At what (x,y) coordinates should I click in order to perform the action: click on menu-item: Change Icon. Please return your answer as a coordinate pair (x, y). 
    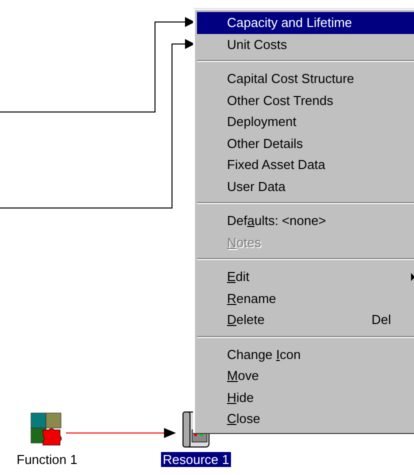
    Looking at the image, I should click on (305, 354).